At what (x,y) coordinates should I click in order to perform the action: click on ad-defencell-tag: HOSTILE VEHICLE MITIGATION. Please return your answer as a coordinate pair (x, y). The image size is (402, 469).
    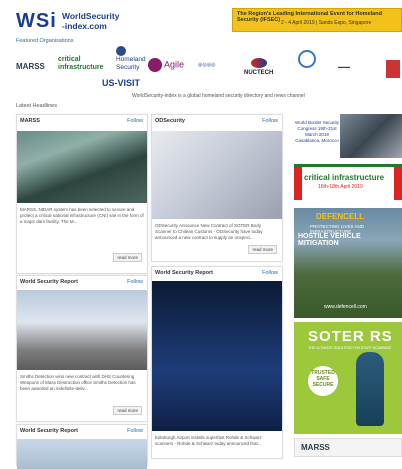
    Looking at the image, I should click on (329, 240).